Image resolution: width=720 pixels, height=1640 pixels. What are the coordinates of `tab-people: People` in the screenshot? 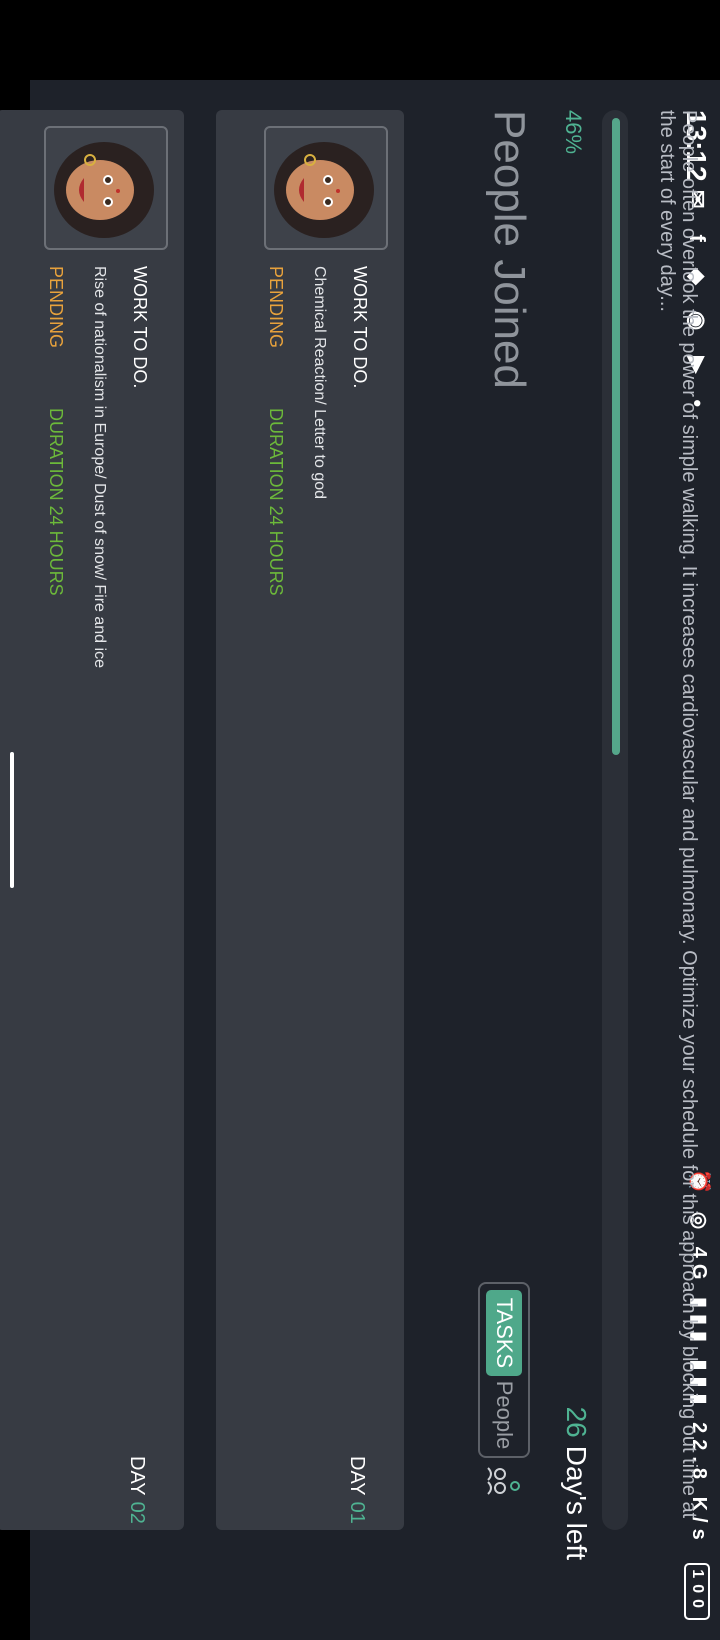 It's located at (504, 1415).